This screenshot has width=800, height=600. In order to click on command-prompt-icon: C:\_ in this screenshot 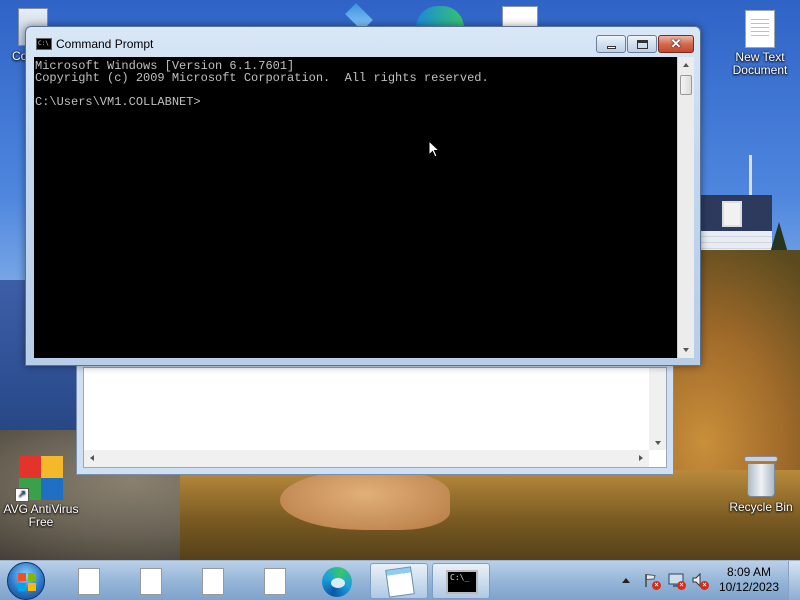, I will do `click(462, 582)`.